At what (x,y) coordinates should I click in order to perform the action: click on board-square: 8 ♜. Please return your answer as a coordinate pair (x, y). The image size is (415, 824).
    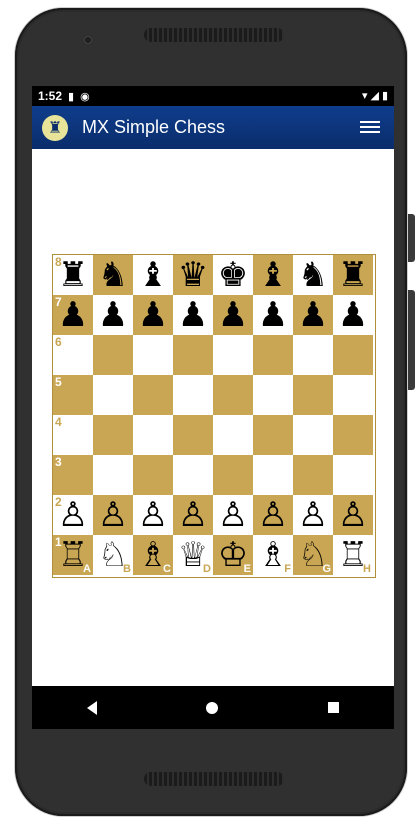
    Looking at the image, I should click on (73, 275).